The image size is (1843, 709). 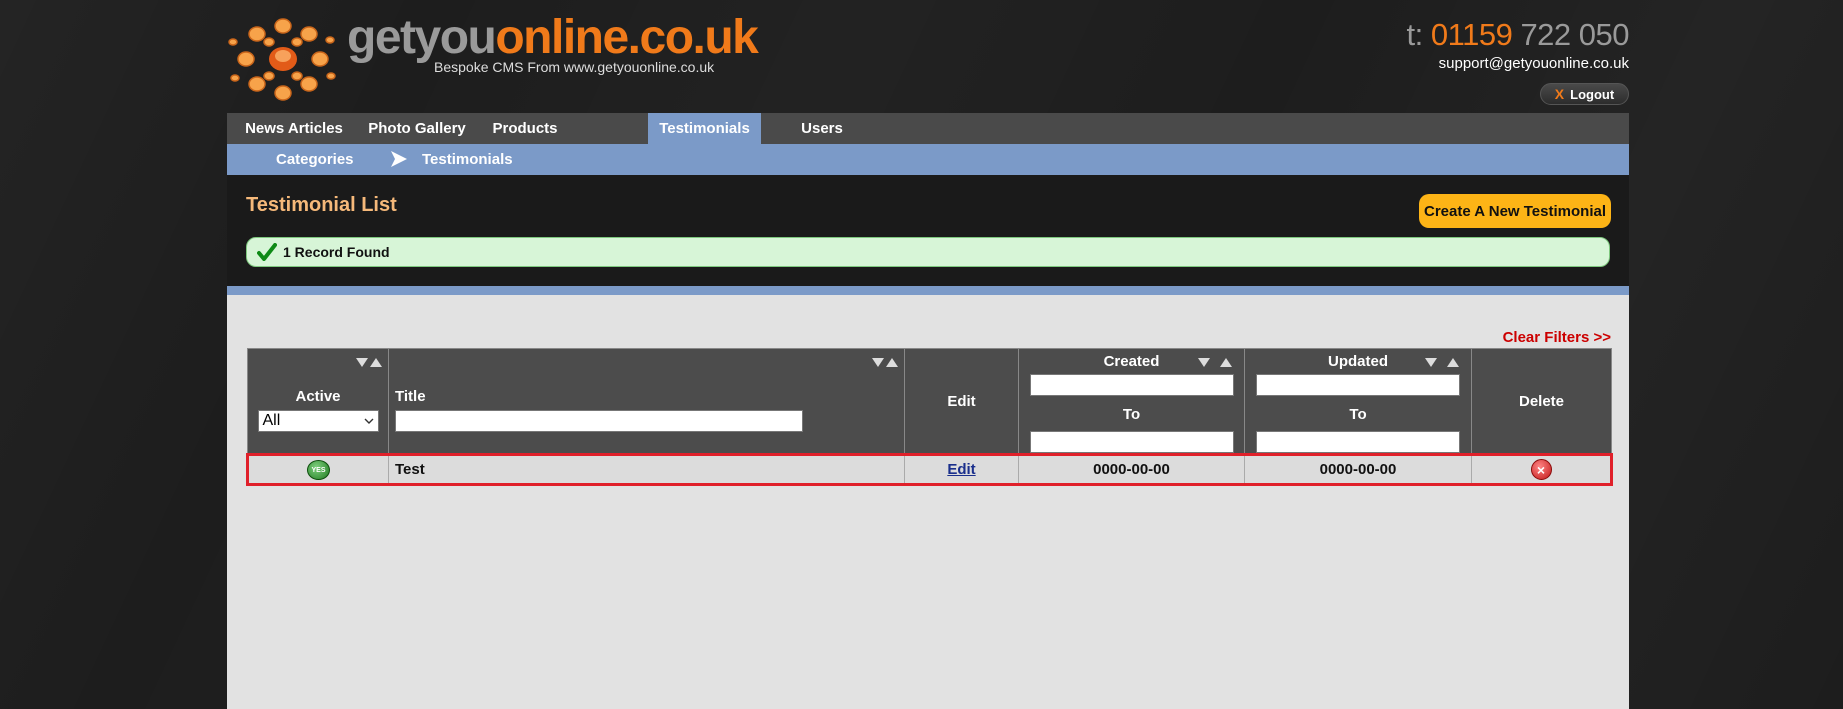 What do you see at coordinates (961, 401) in the screenshot?
I see `col-edit-header: Edit` at bounding box center [961, 401].